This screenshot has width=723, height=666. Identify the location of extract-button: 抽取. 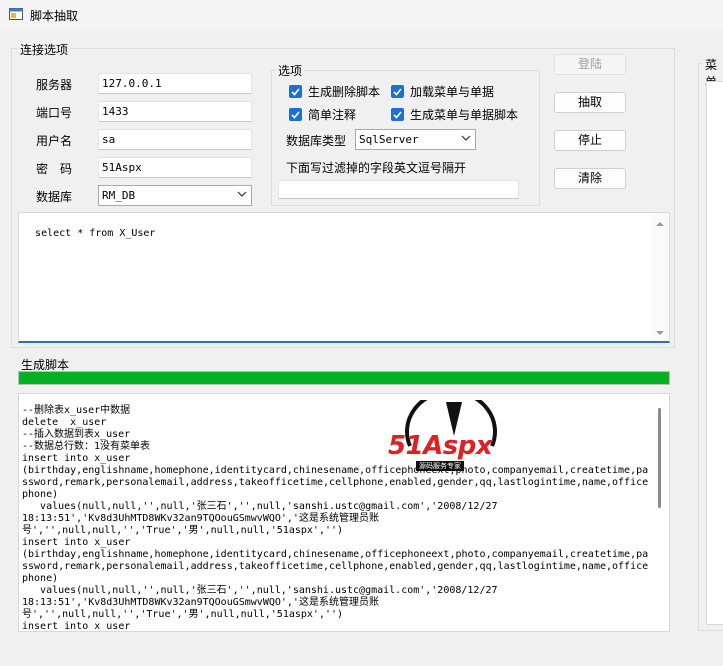
(590, 102).